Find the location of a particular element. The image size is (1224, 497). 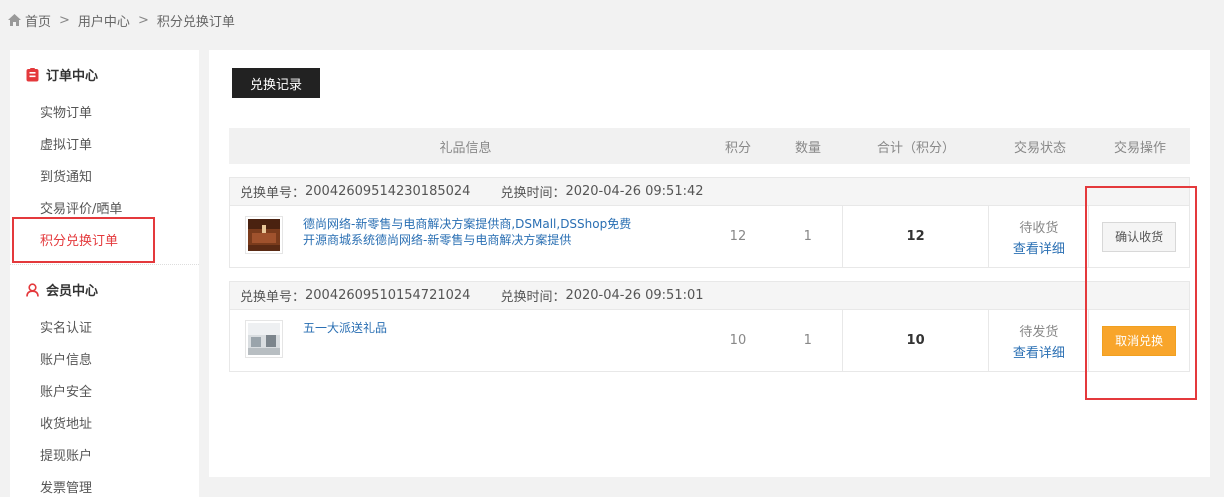

member-center-label: 会员中心 is located at coordinates (72, 291).